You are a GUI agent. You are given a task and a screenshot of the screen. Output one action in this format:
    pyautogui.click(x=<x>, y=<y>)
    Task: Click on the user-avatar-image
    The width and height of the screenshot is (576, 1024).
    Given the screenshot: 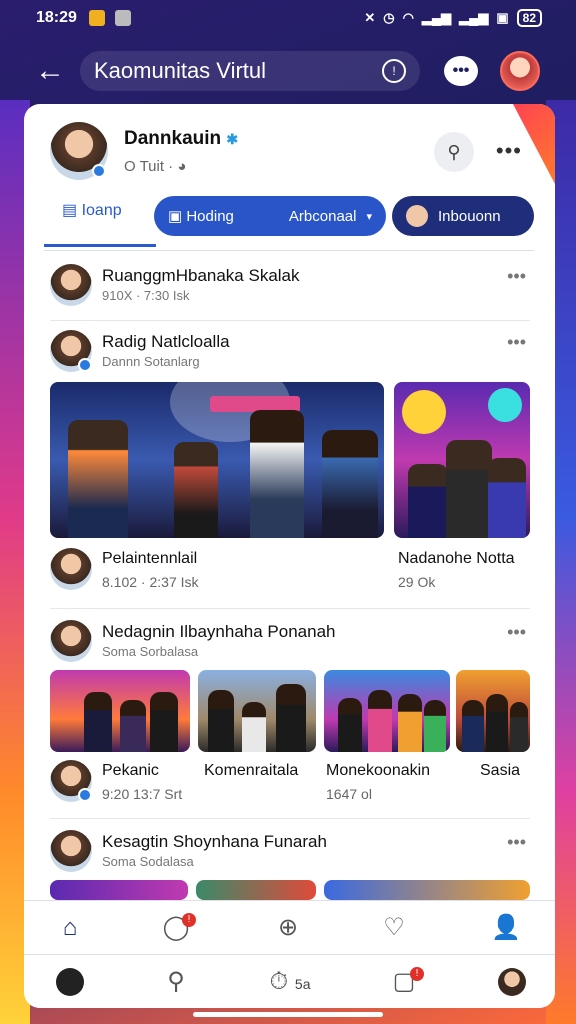 What is the action you would take?
    pyautogui.click(x=512, y=982)
    